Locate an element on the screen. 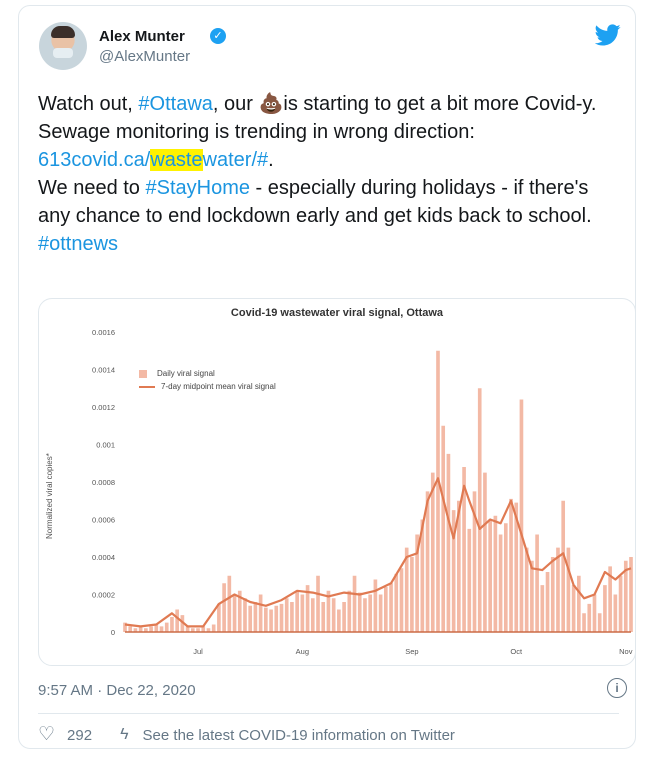 This screenshot has height=757, width=654. info-icon: i is located at coordinates (617, 688).